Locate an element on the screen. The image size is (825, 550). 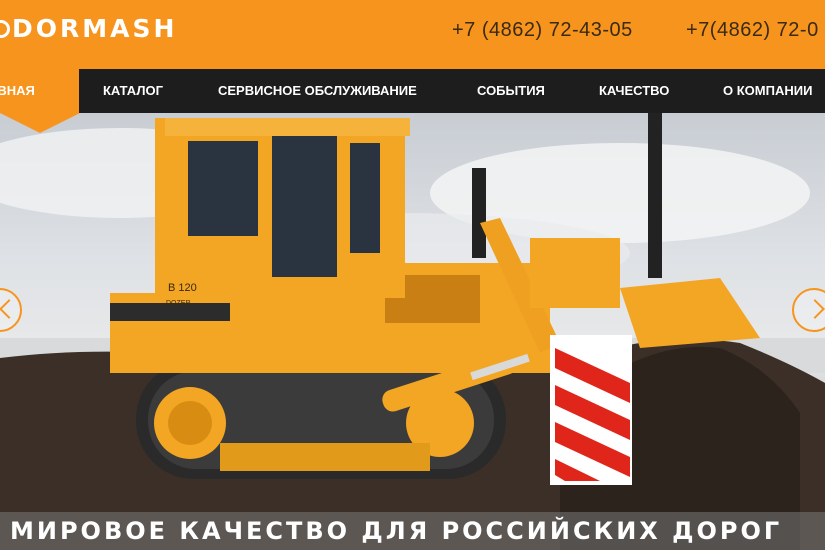
machine-model-label: B 120 is located at coordinates (182, 288).